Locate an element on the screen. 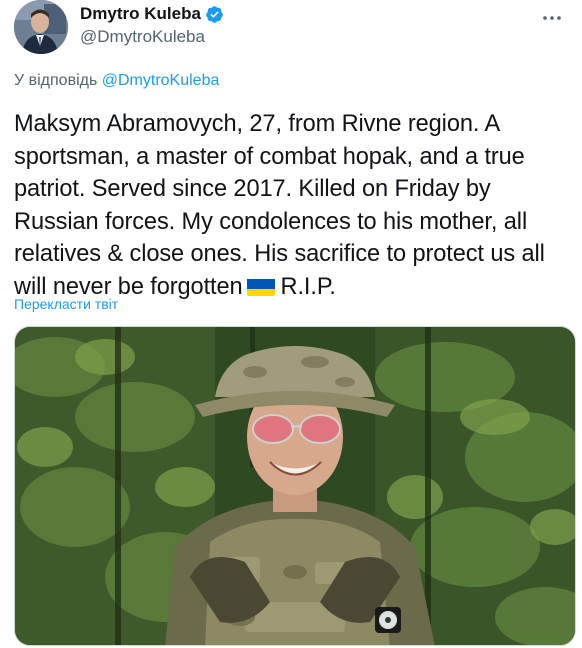 This screenshot has width=582, height=648. verified-badge-icon is located at coordinates (214, 14).